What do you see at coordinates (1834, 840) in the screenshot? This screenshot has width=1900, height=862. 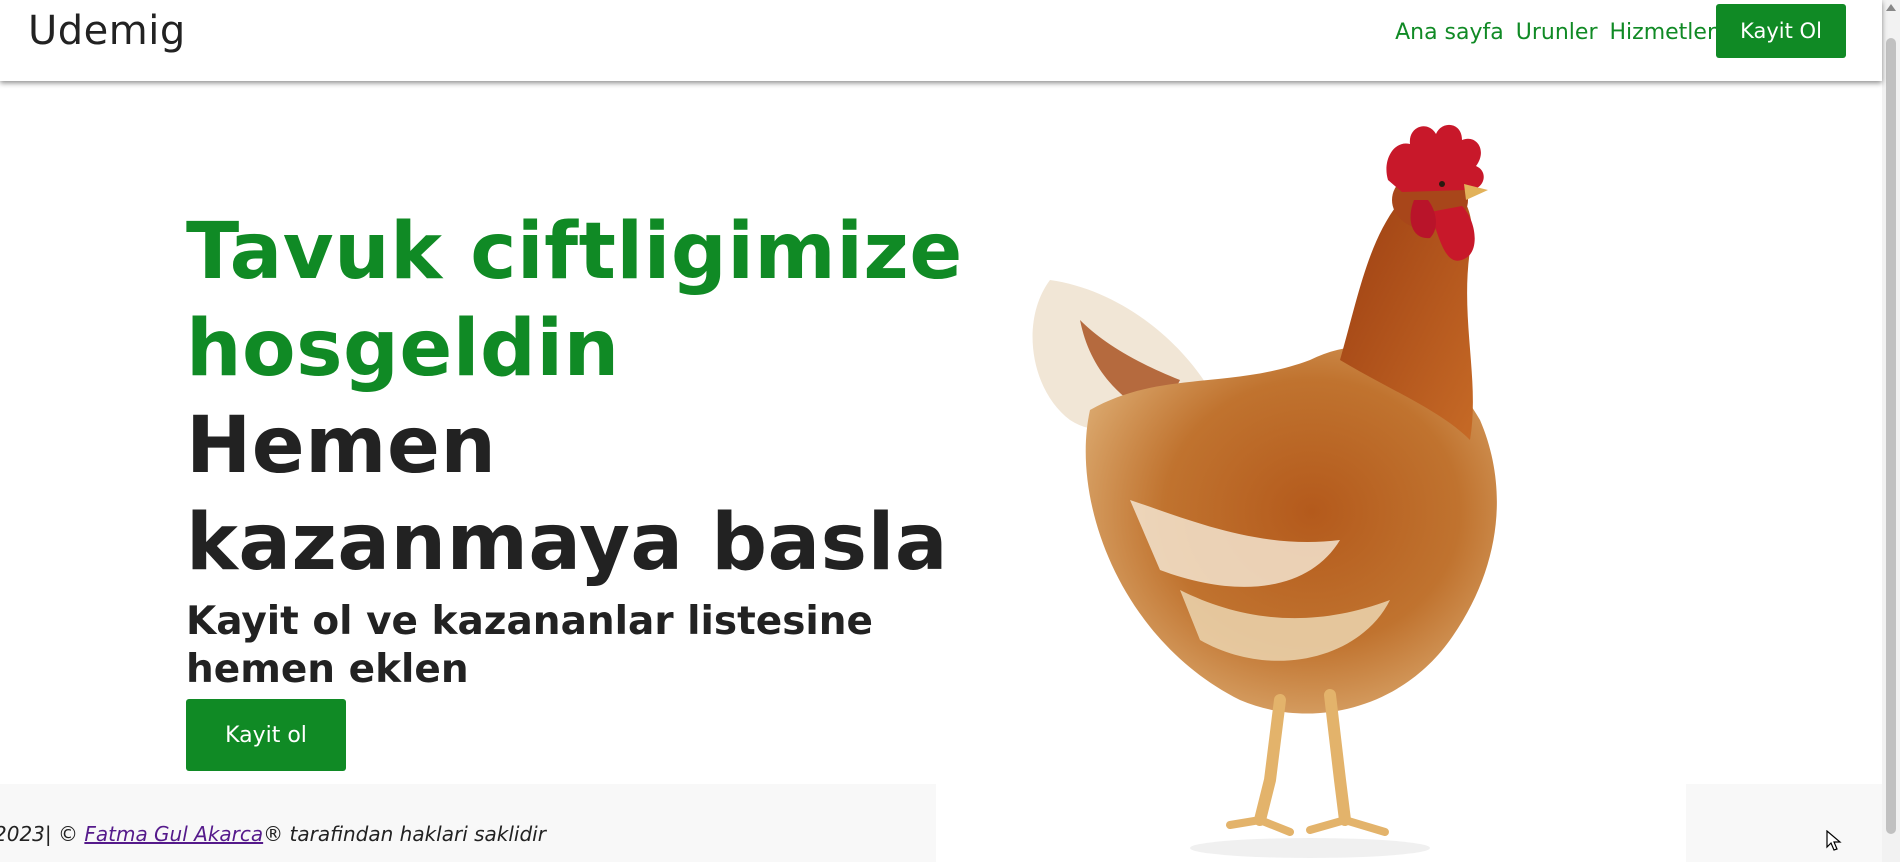 I see `mouse-cursor-icon` at bounding box center [1834, 840].